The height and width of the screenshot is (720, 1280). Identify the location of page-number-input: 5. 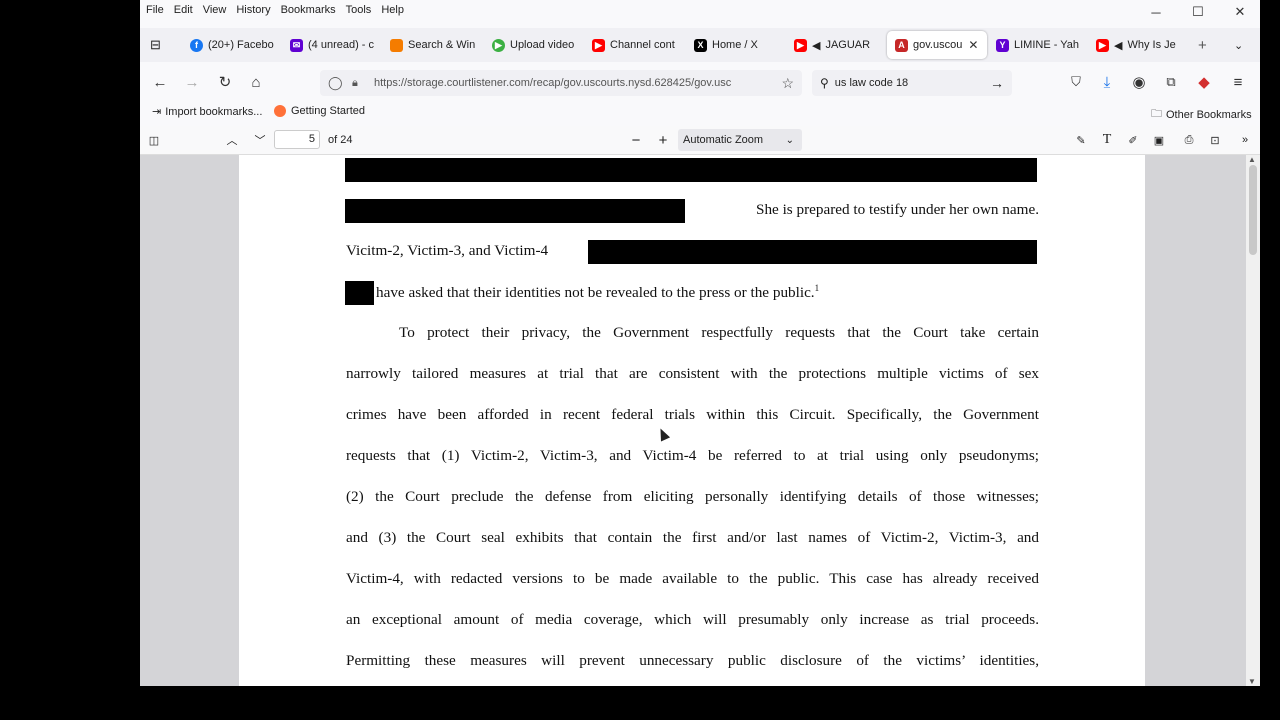
(297, 139).